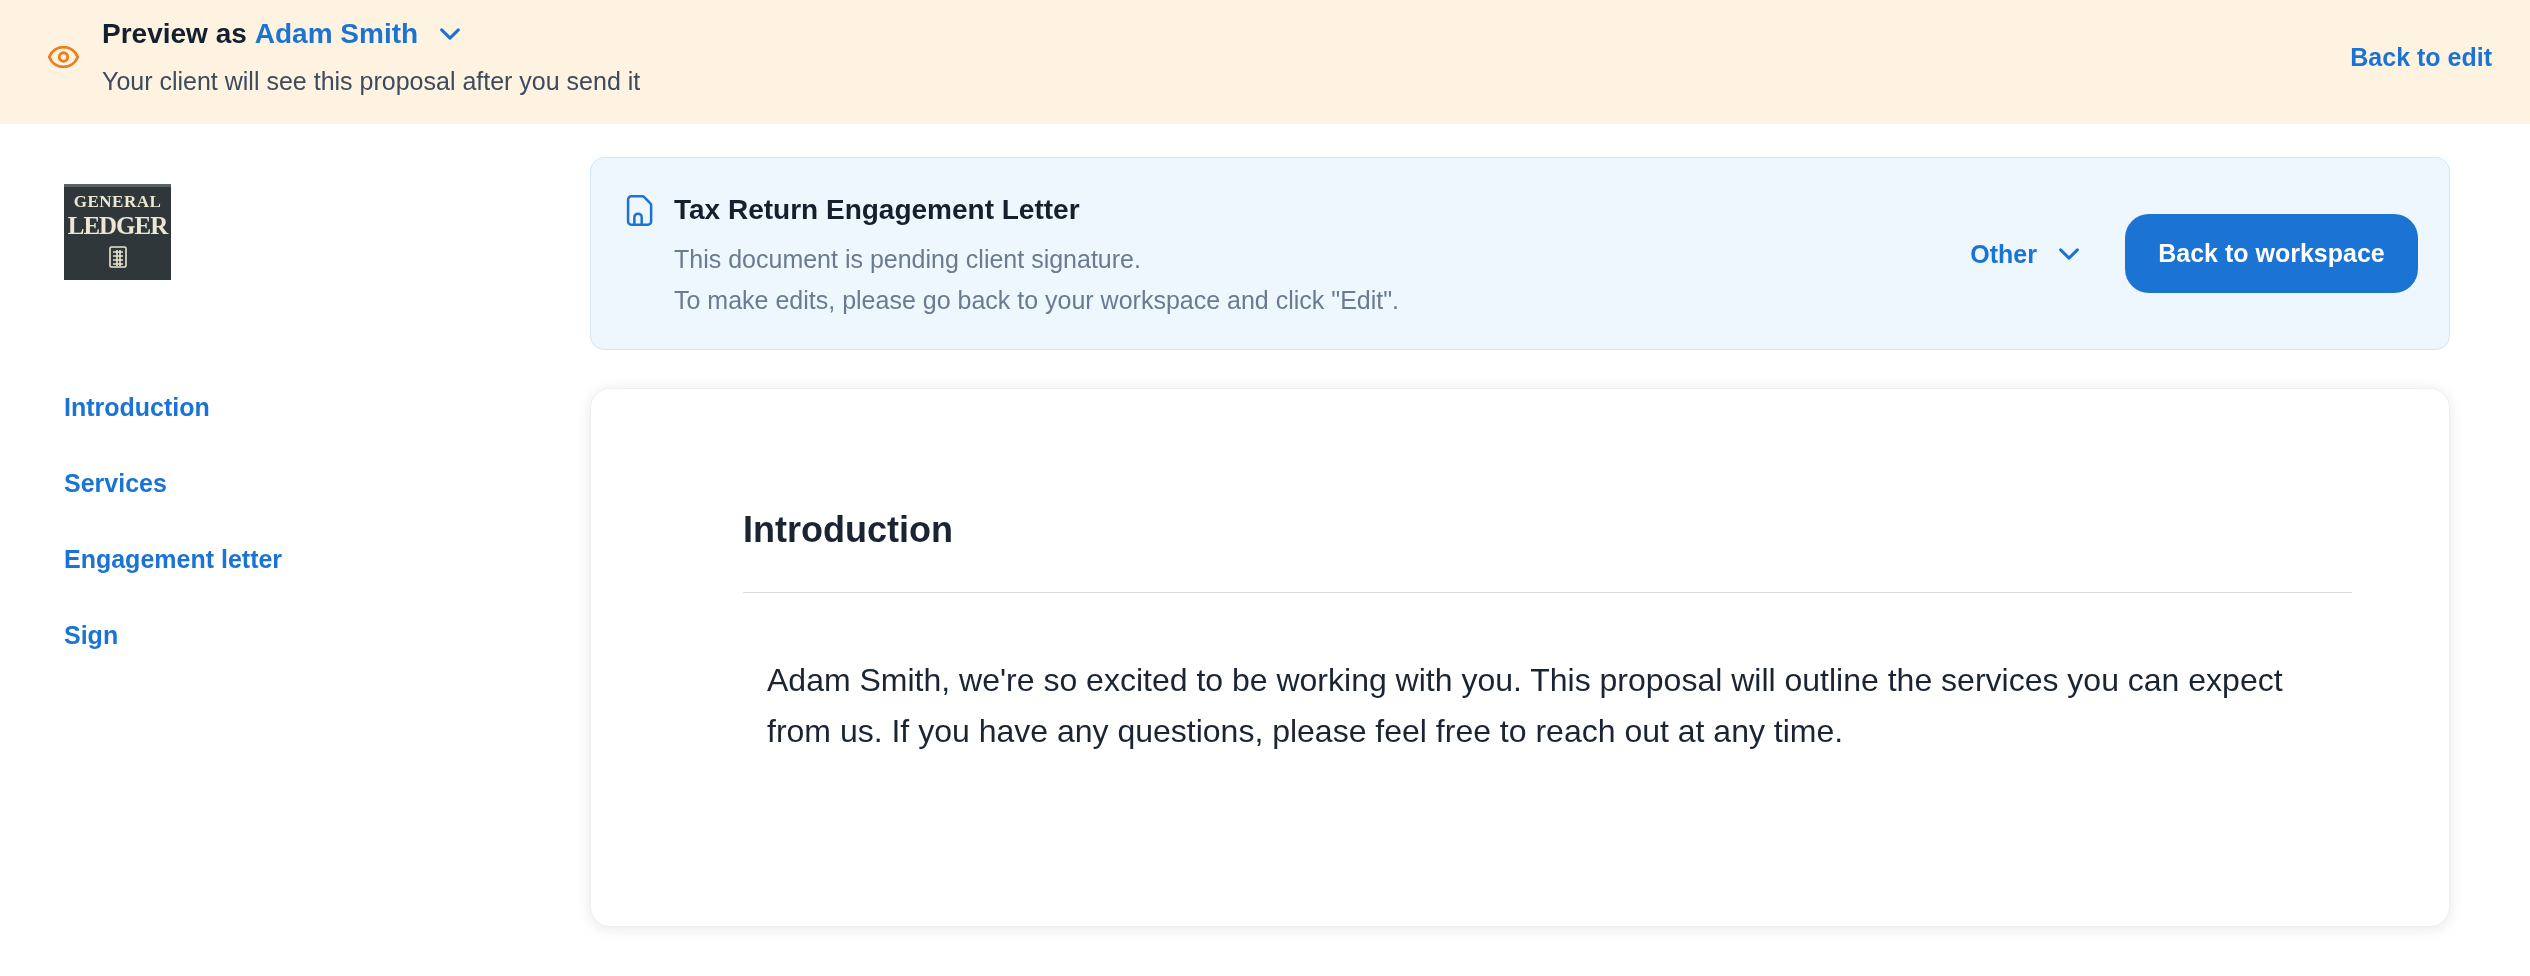 Image resolution: width=2530 pixels, height=976 pixels. What do you see at coordinates (173, 559) in the screenshot?
I see `nav-link: Engagement letter` at bounding box center [173, 559].